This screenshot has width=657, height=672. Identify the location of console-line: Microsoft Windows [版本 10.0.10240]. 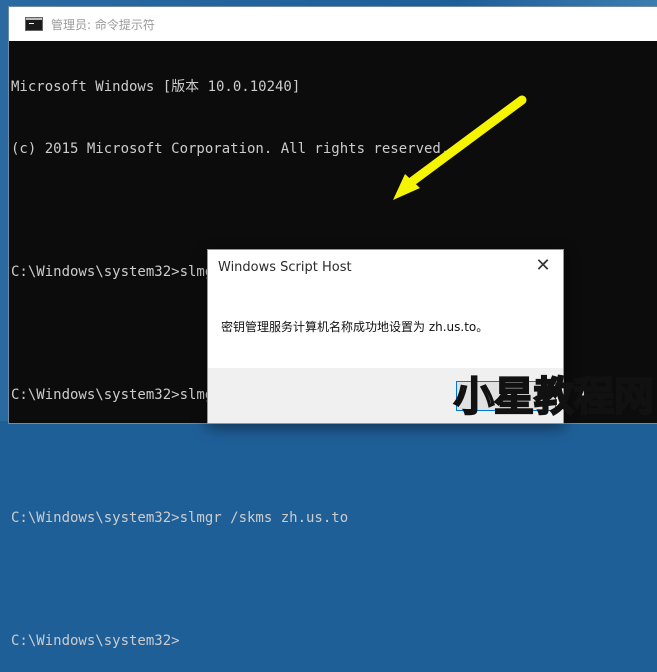
(156, 87).